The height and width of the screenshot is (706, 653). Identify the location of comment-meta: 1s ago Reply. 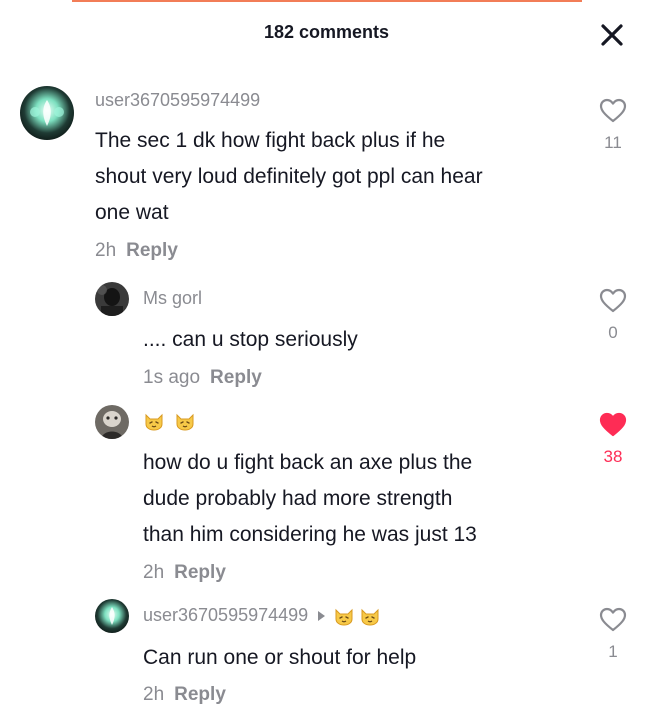
(202, 378).